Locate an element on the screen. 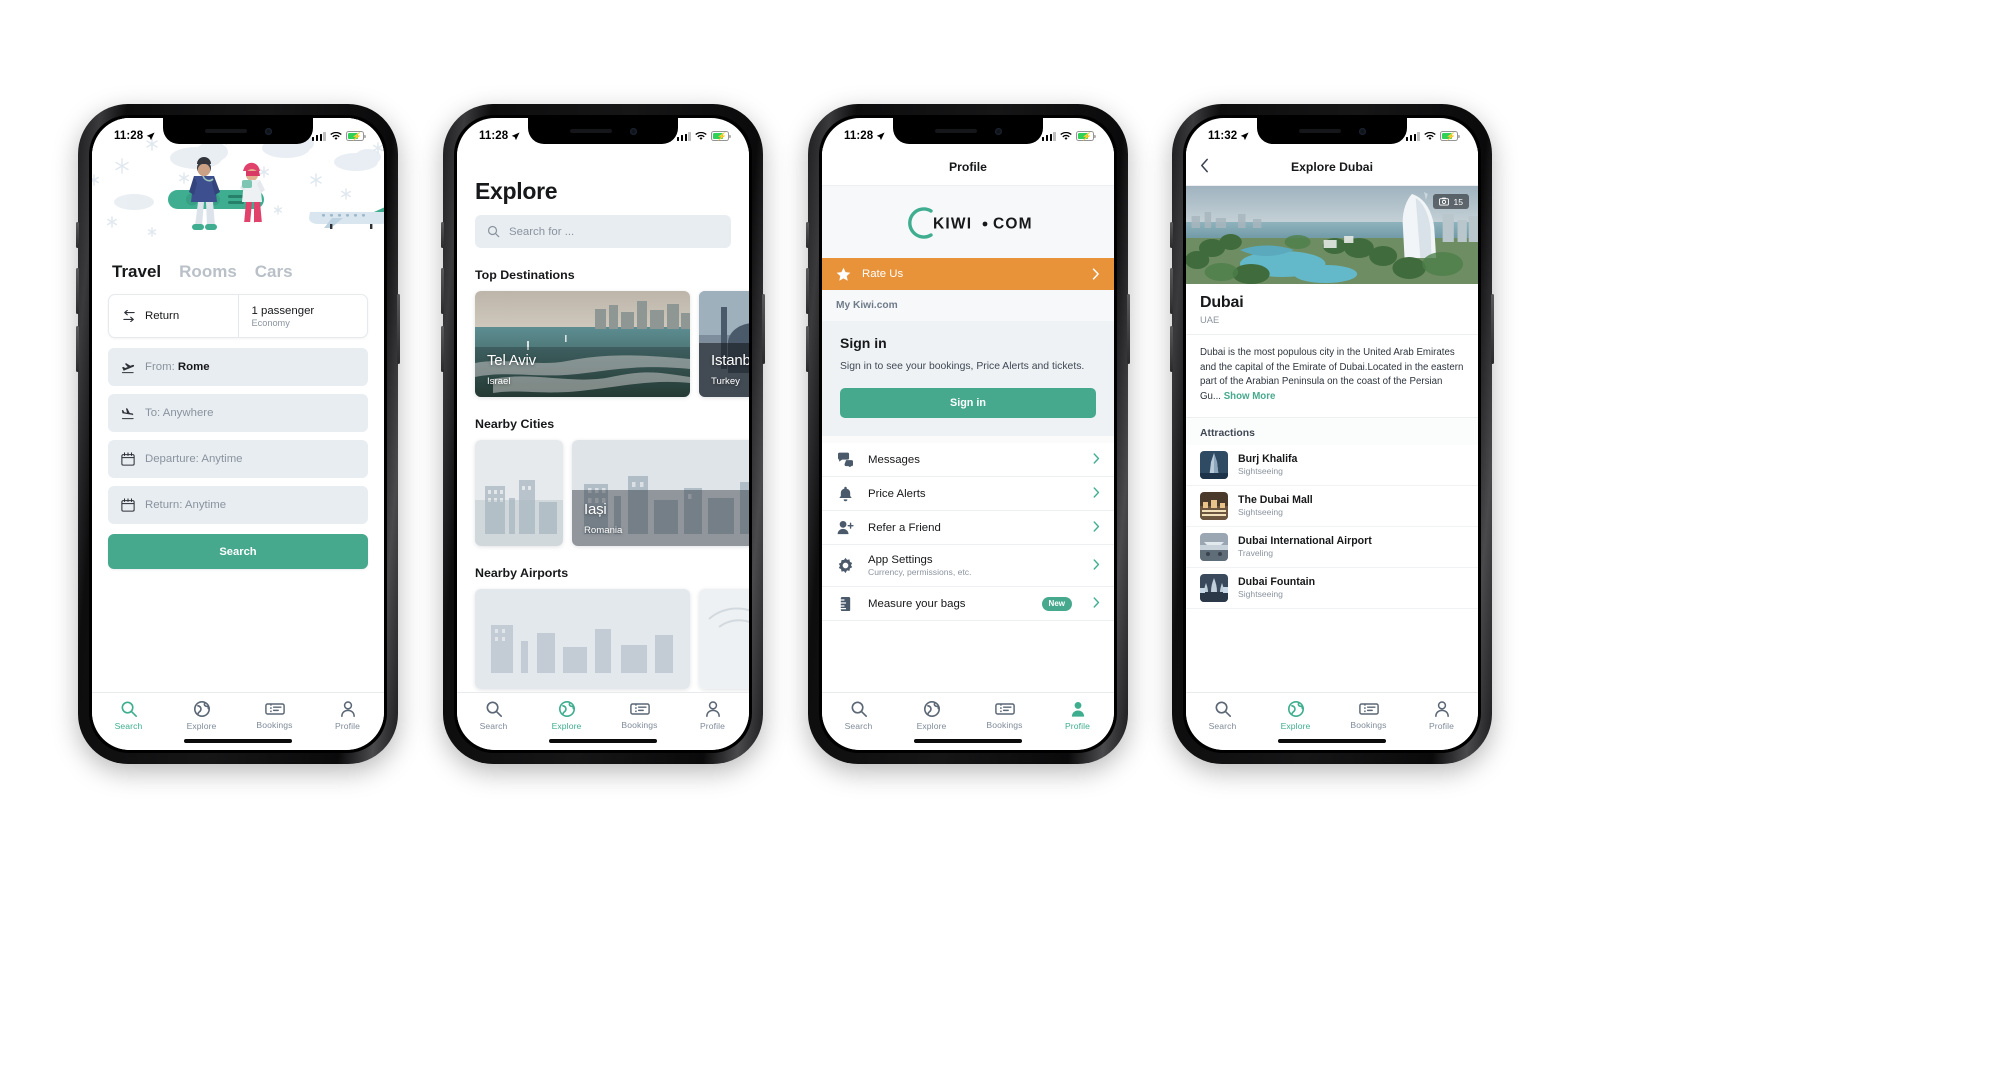 The image size is (2000, 1088). to-value: Anywhere is located at coordinates (188, 413).